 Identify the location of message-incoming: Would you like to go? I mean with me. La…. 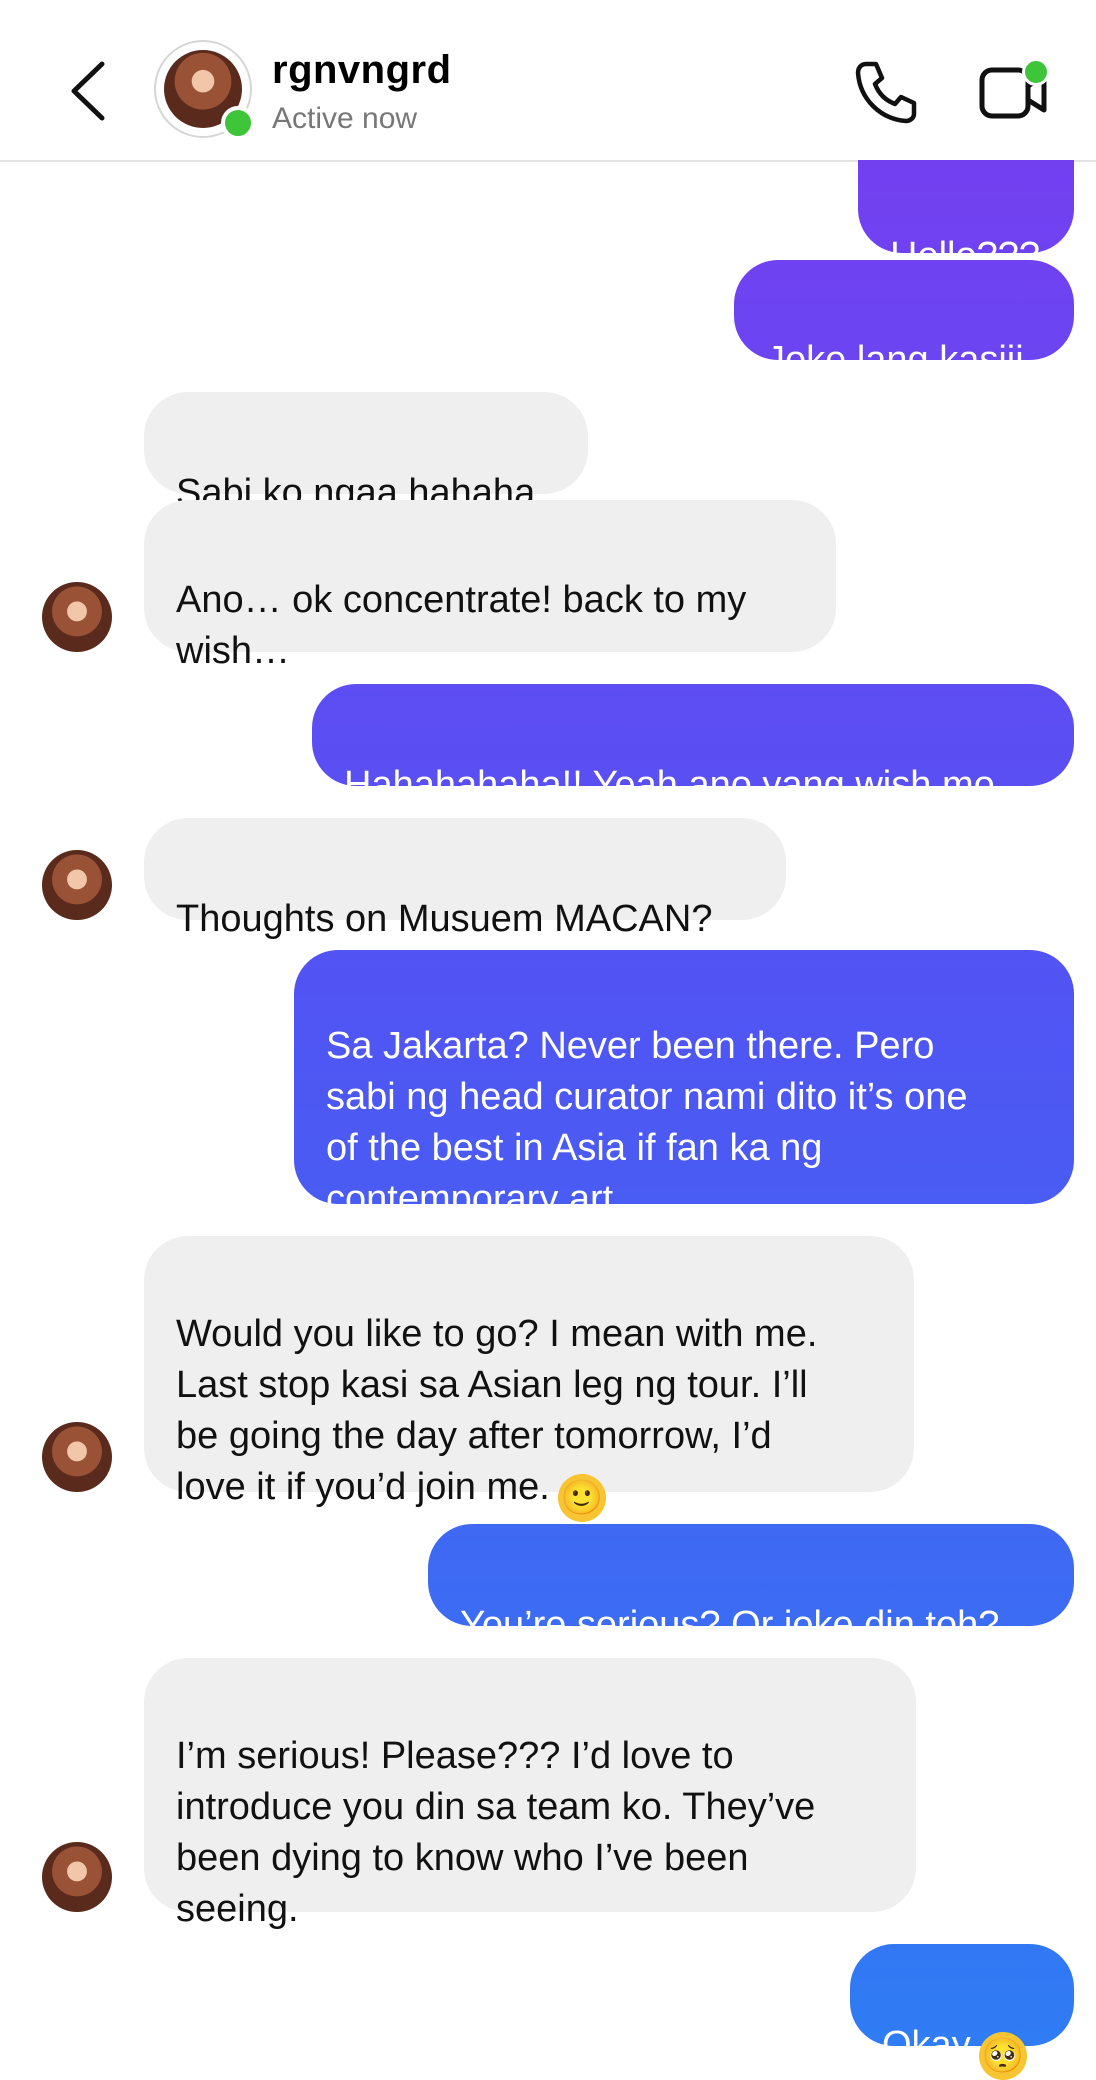
(529, 1379).